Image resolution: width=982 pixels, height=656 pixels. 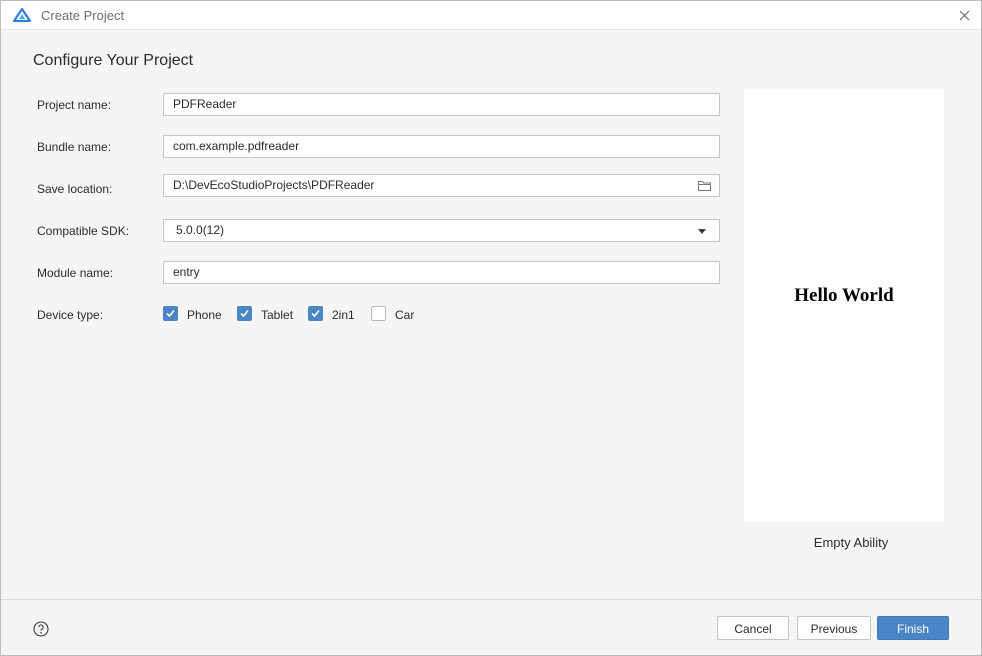 I want to click on folder-icon, so click(x=704, y=185).